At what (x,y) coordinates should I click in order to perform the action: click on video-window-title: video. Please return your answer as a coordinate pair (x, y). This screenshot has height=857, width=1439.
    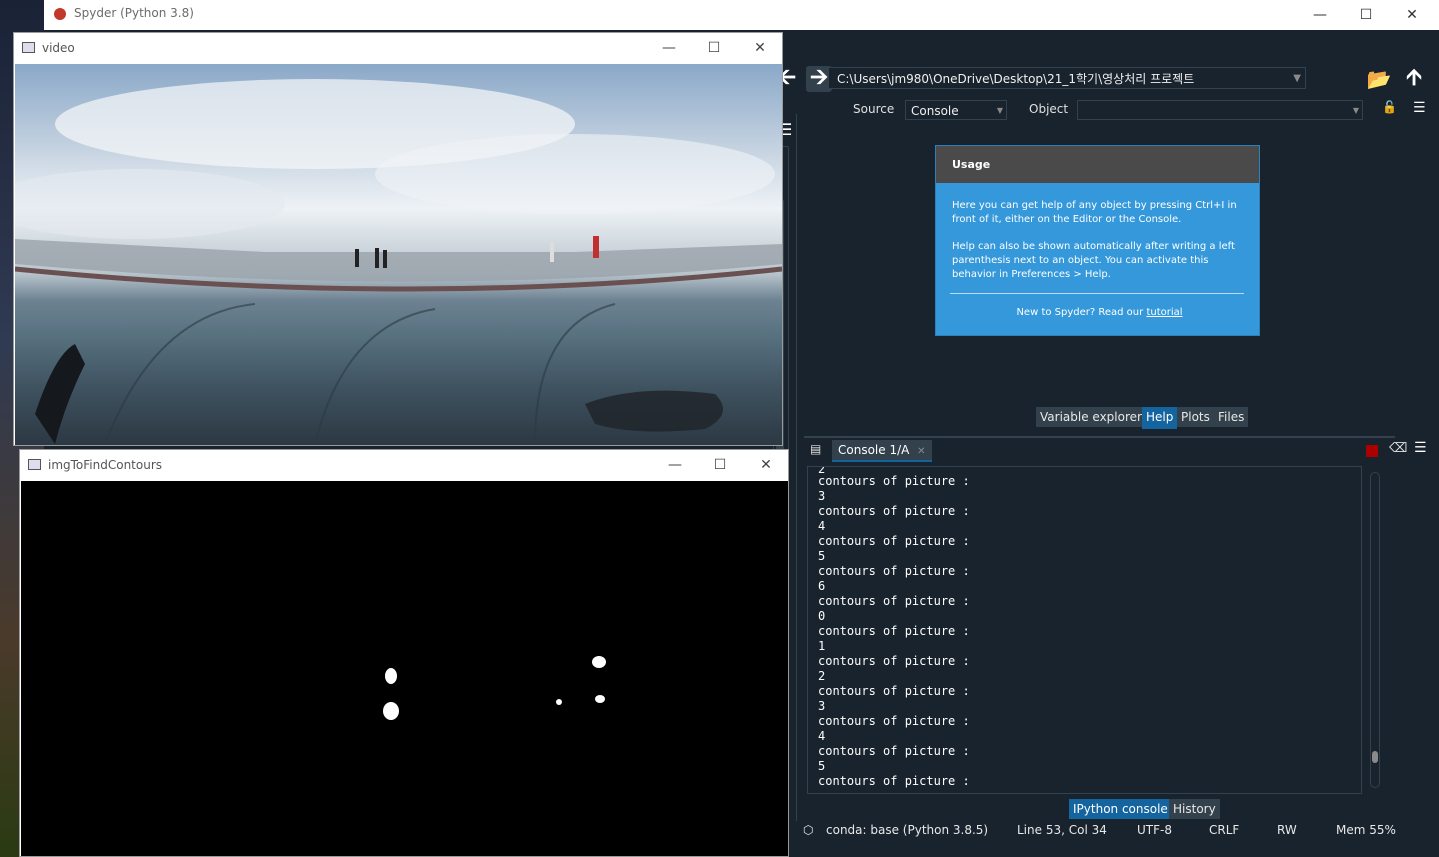
    Looking at the image, I should click on (58, 48).